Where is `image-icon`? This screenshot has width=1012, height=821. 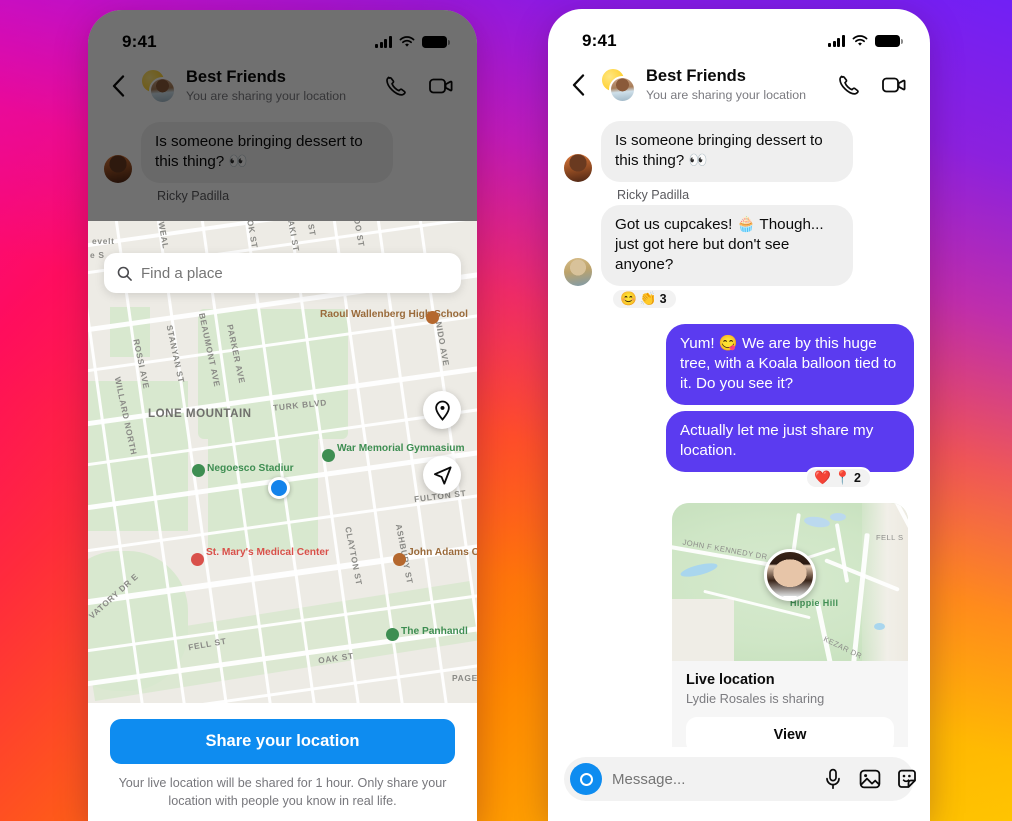
image-icon is located at coordinates (869, 779).